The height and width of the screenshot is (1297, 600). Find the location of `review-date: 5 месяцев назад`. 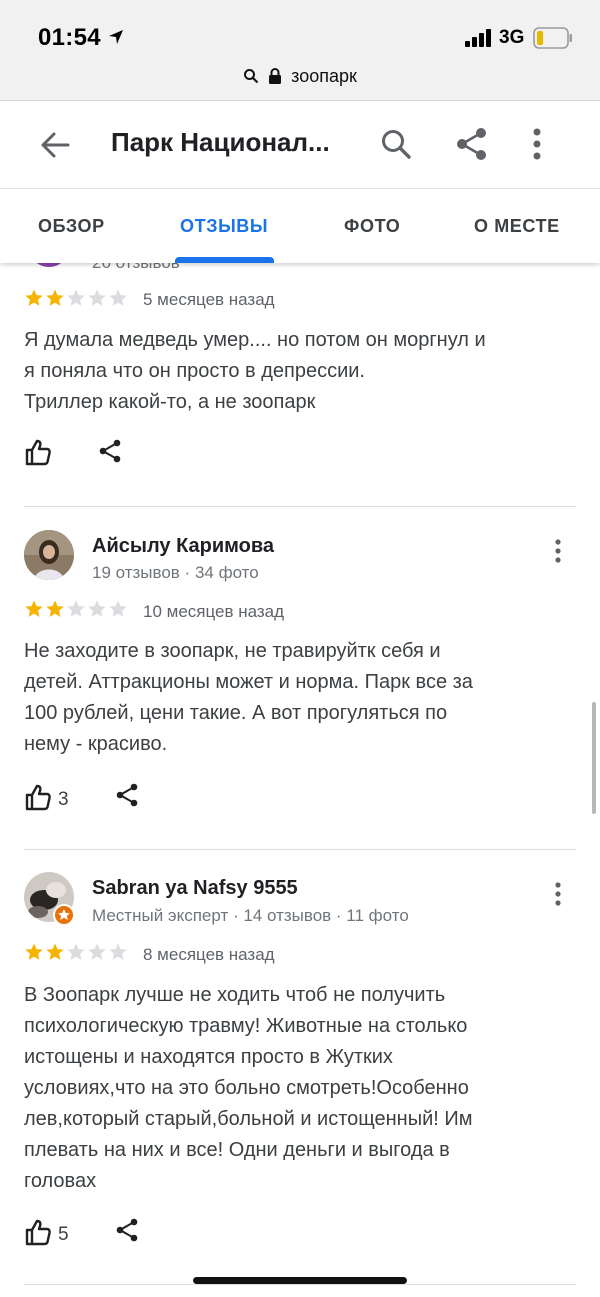

review-date: 5 месяцев назад is located at coordinates (209, 299).